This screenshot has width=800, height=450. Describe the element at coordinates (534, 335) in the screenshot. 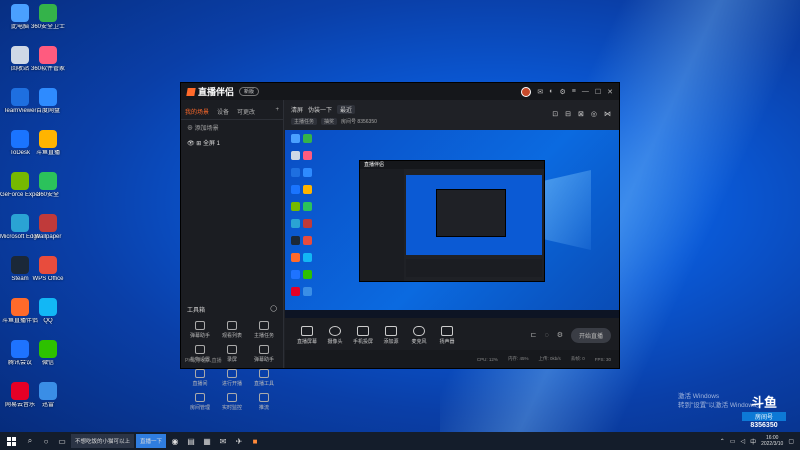

I see `record-video-icon: ⊏` at that location.